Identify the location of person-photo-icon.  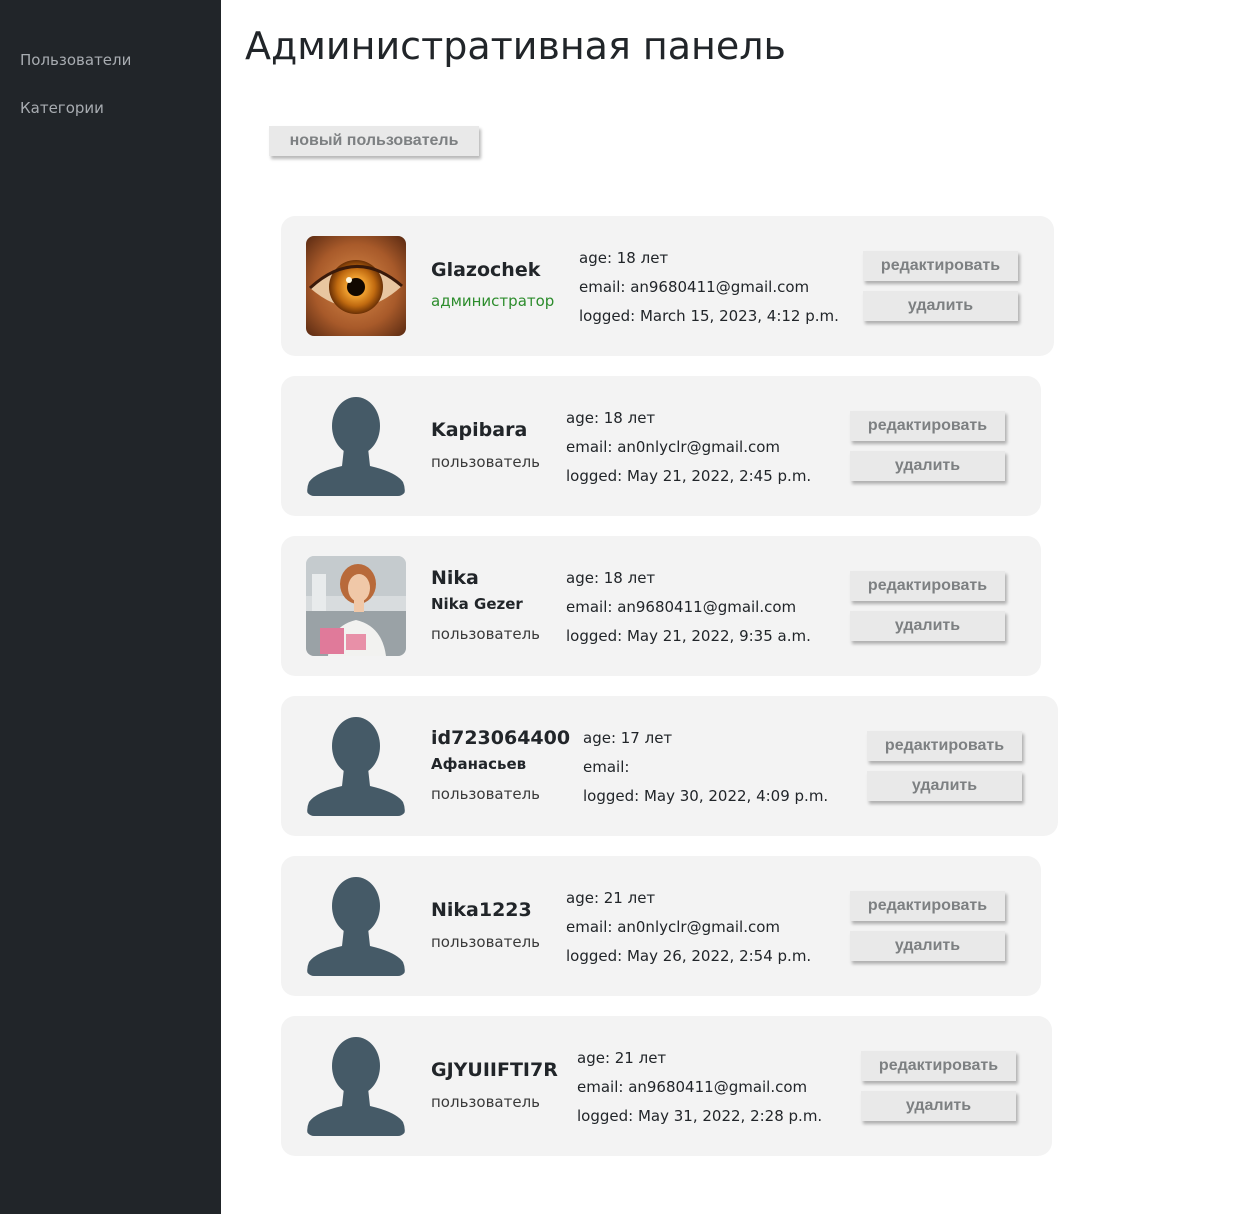
(356, 606).